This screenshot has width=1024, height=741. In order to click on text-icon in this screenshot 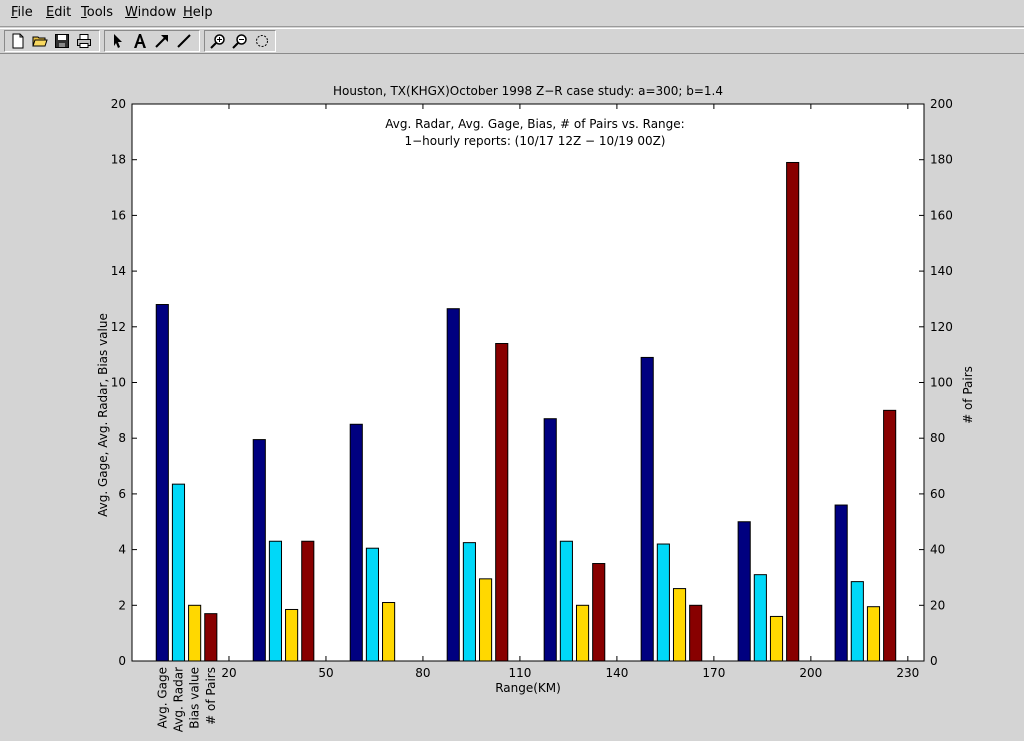, I will do `click(140, 41)`.